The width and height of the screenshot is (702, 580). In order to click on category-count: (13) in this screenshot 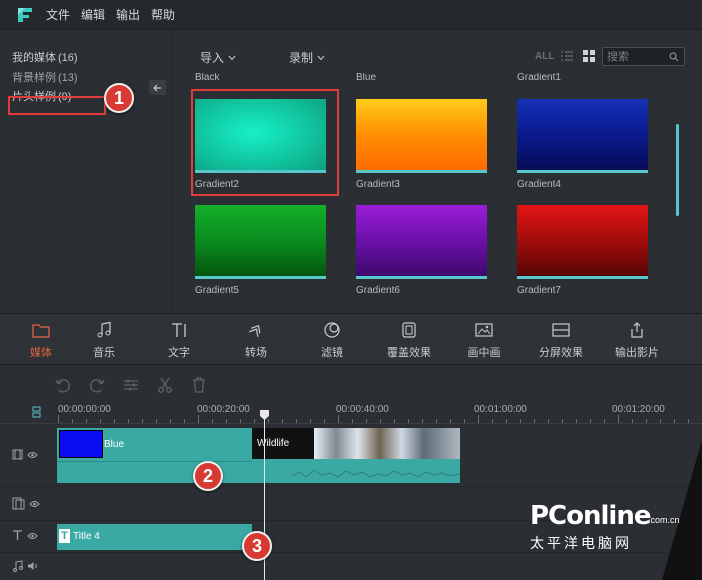, I will do `click(68, 78)`.